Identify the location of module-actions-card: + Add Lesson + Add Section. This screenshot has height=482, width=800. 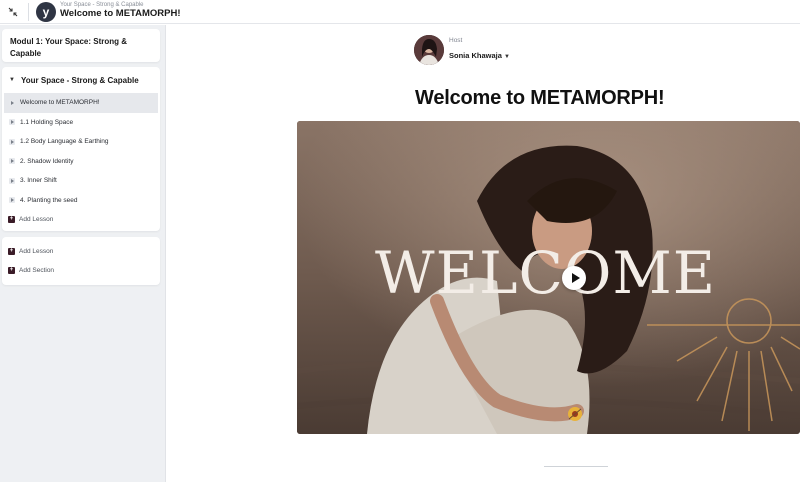
(81, 261).